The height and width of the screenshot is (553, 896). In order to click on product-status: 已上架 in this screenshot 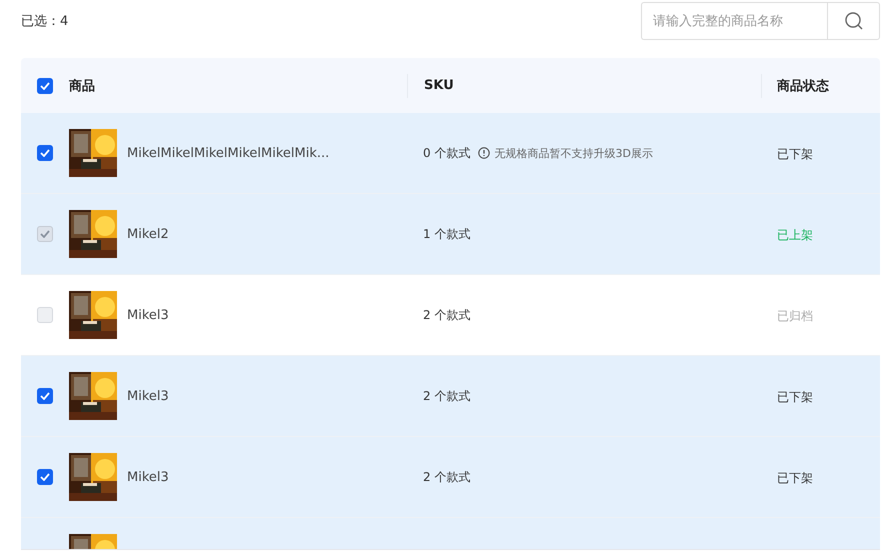, I will do `click(795, 235)`.